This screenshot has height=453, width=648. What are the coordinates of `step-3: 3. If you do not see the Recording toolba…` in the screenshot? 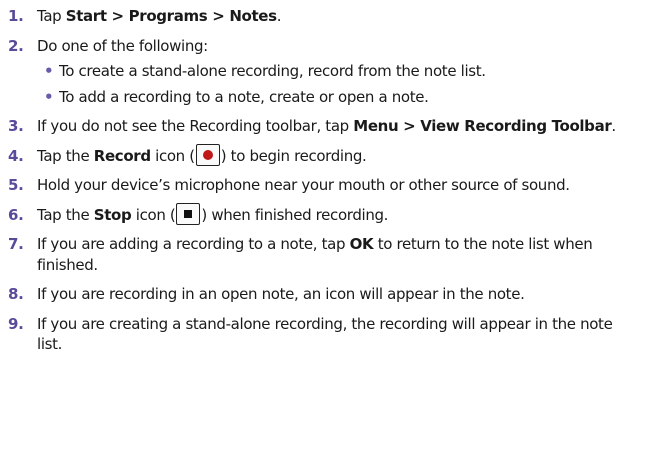 It's located at (321, 126).